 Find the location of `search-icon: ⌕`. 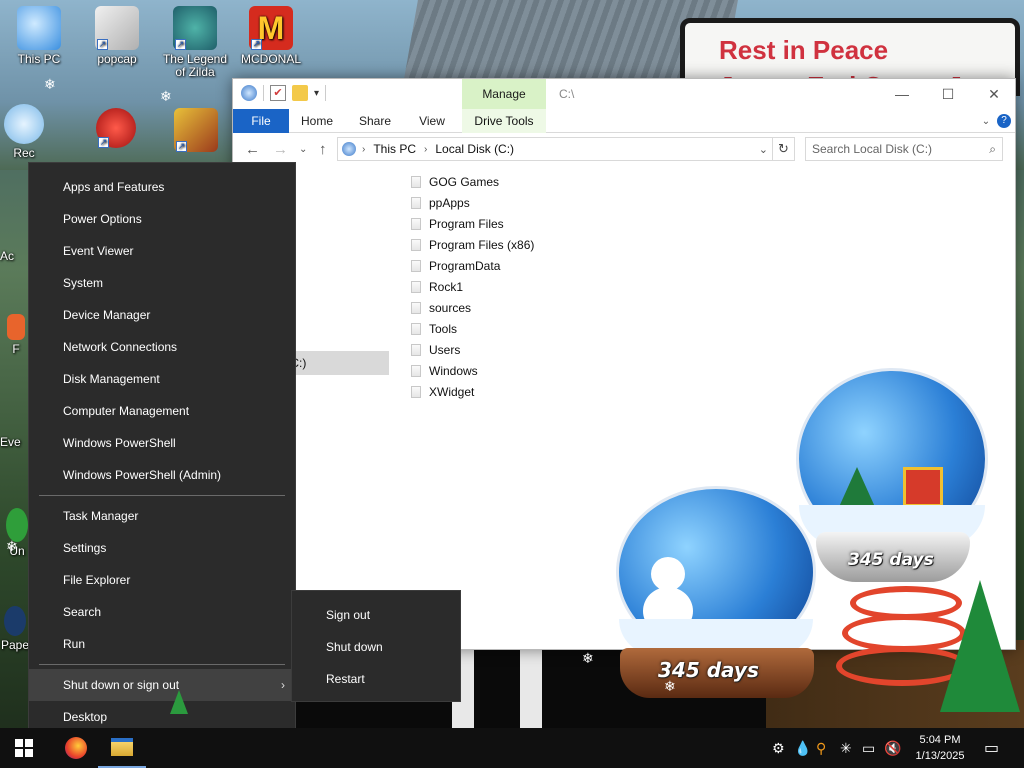

search-icon: ⌕ is located at coordinates (992, 148).